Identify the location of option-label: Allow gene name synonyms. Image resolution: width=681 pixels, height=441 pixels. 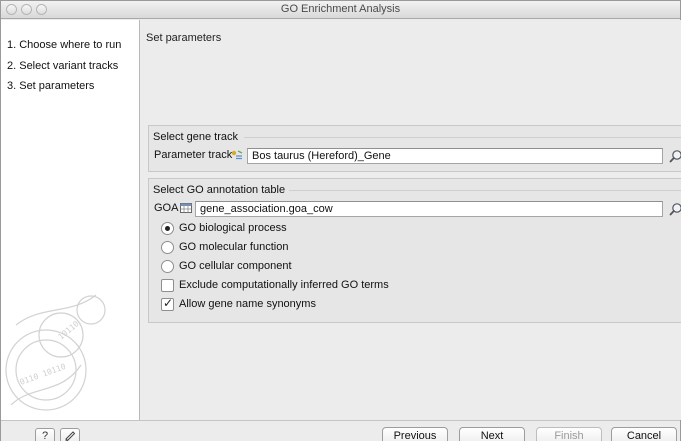
(247, 304).